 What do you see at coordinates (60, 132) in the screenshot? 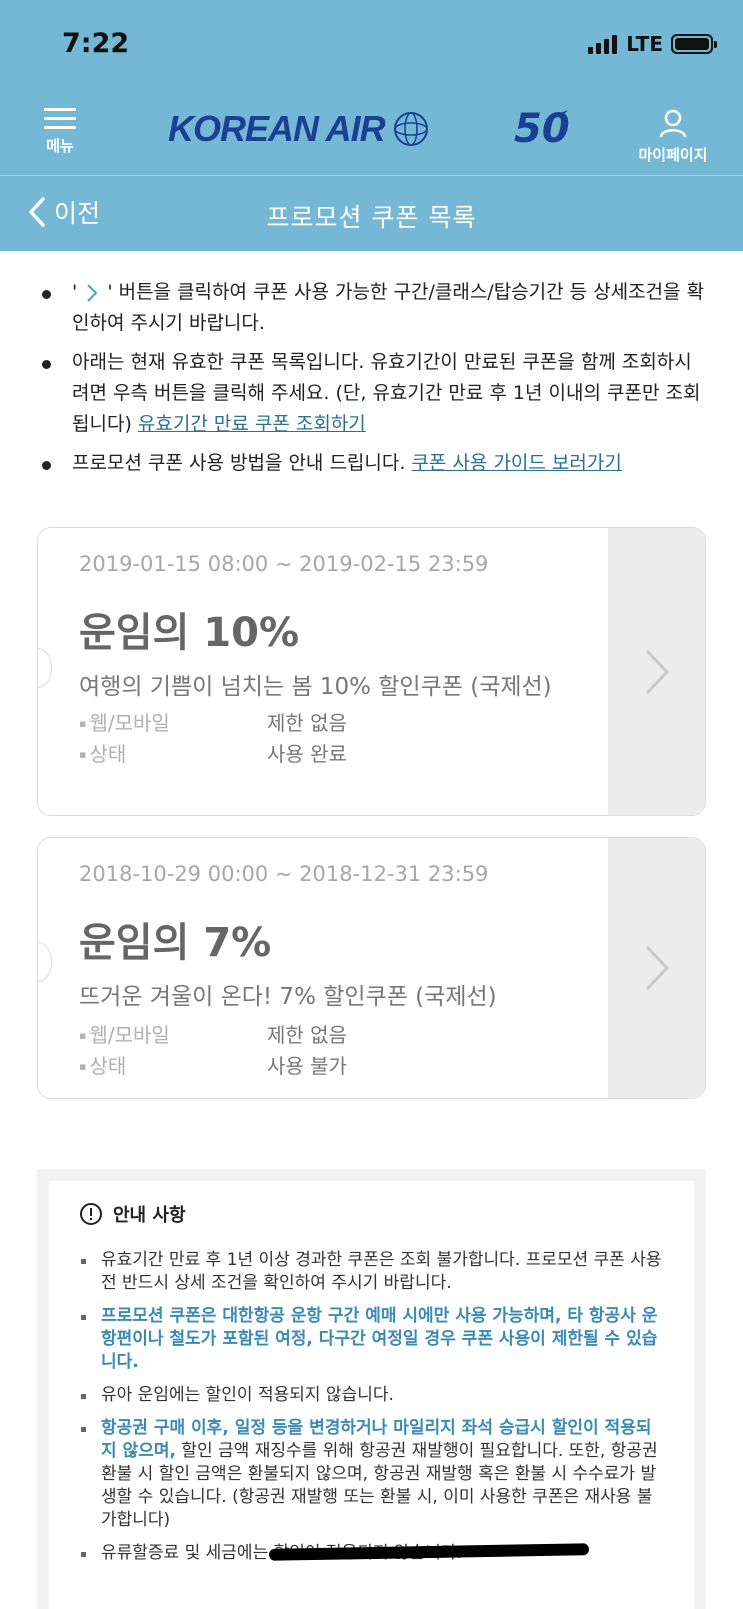
I see `menu-button: 메뉴` at bounding box center [60, 132].